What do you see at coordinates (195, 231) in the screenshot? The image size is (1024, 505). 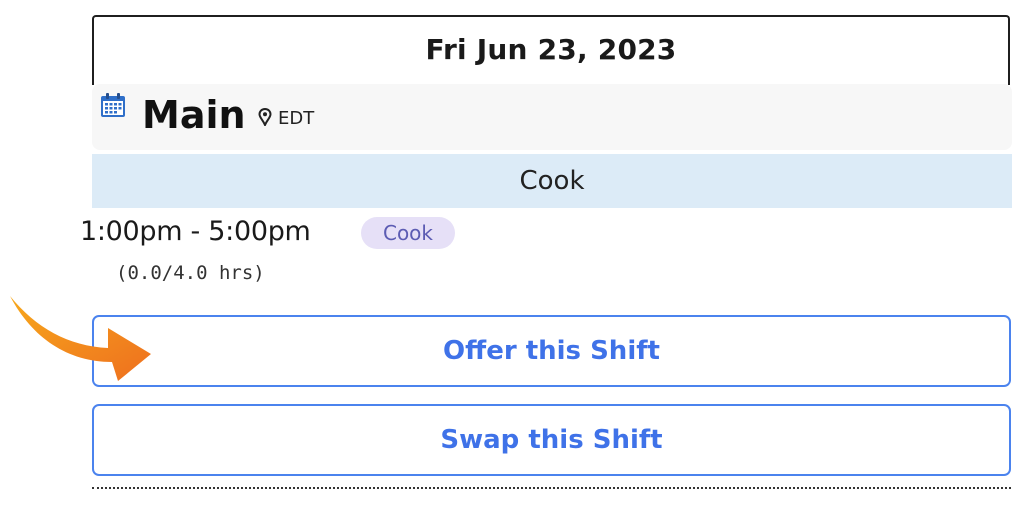 I see `shift-time-range: 1:00pm - 5:00pm` at bounding box center [195, 231].